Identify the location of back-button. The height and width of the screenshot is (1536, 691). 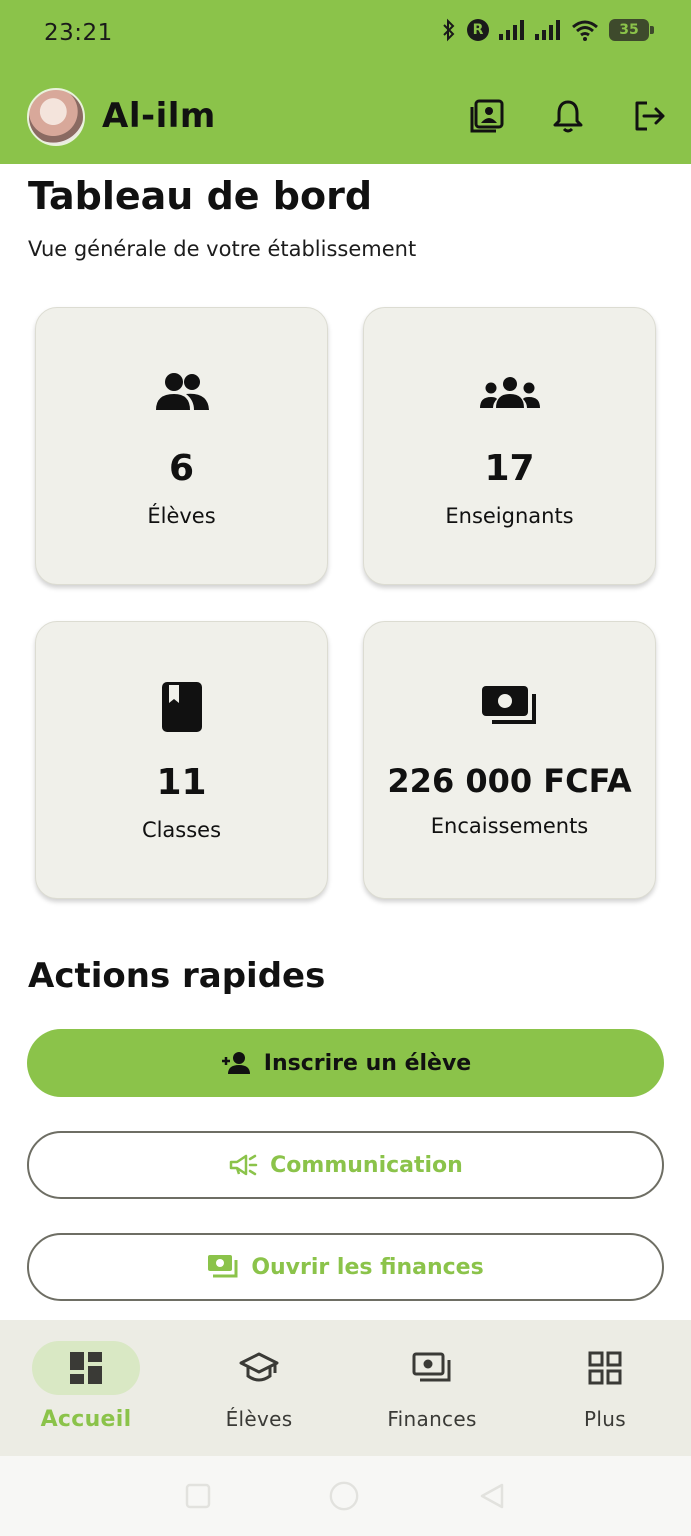
(492, 1496).